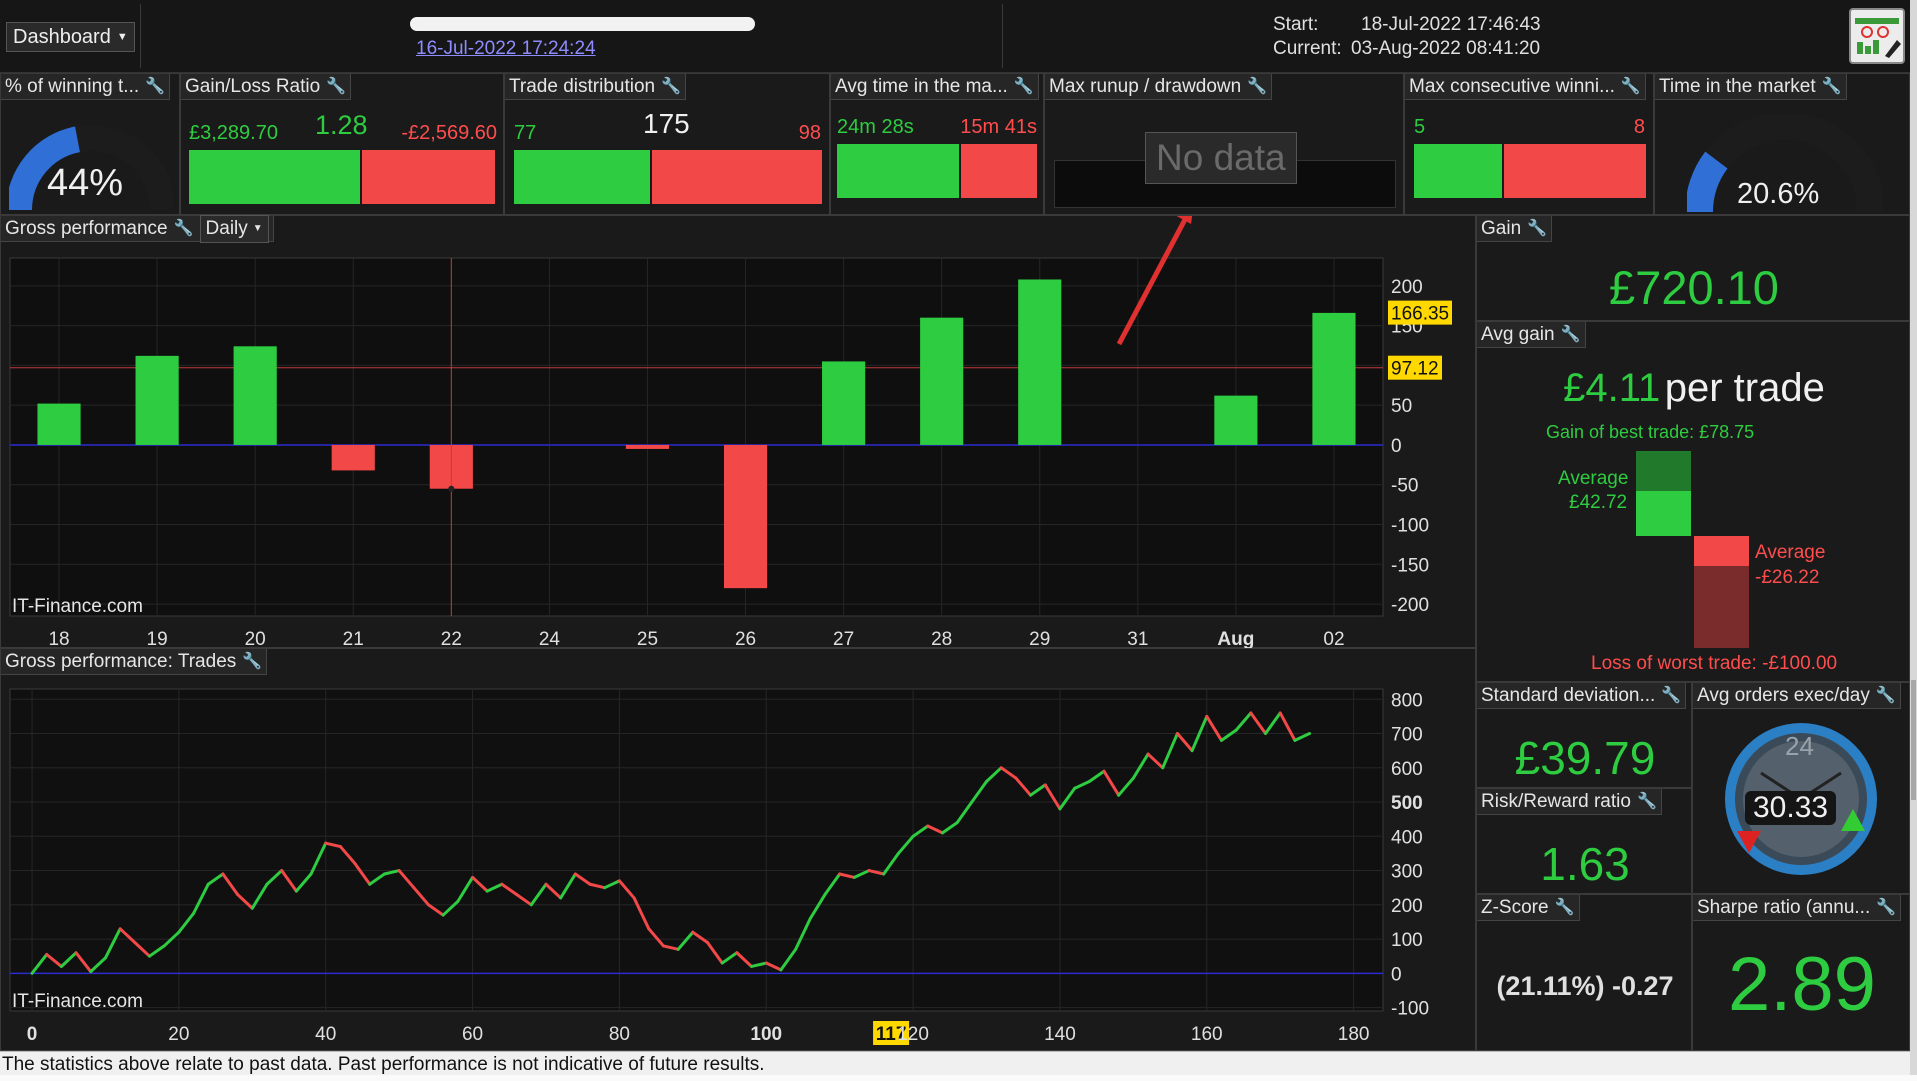  Describe the element at coordinates (1415, 369) in the screenshot. I see `value-label-ref: 97.12` at that location.